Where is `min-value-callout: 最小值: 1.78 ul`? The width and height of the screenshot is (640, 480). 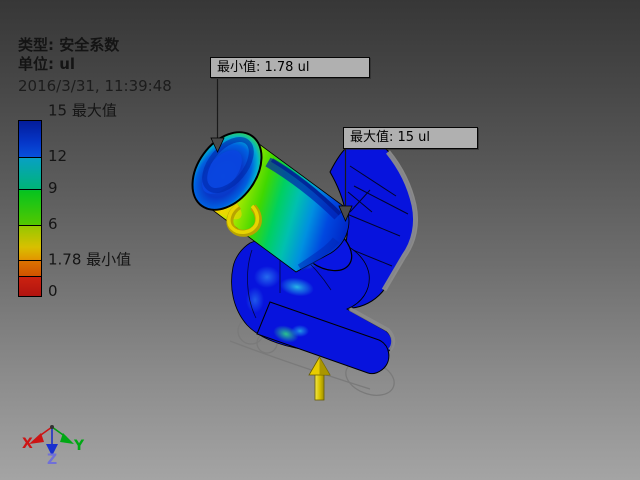 min-value-callout: 最小值: 1.78 ul is located at coordinates (290, 67).